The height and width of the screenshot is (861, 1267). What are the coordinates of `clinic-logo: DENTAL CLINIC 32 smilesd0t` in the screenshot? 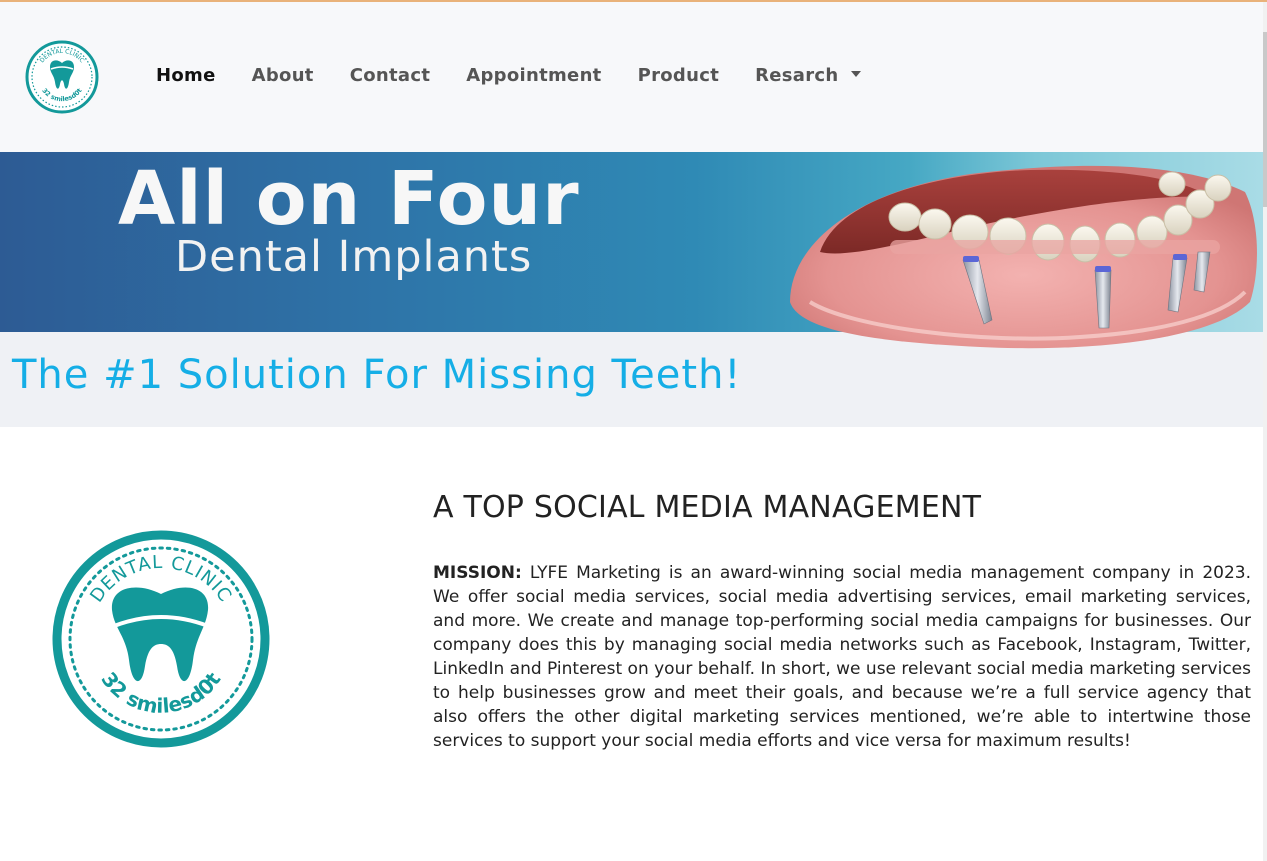 It's located at (161, 639).